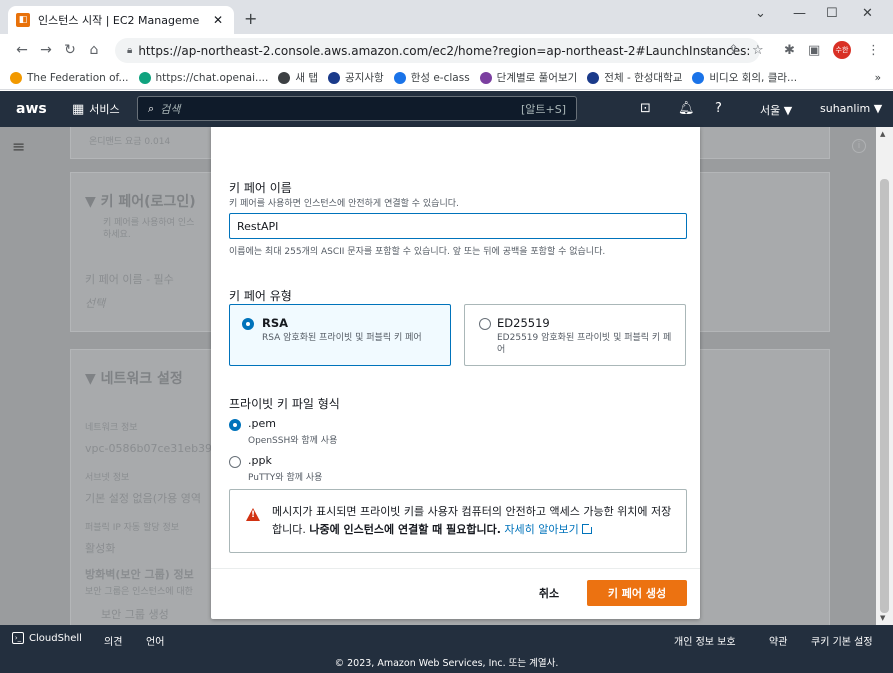 Image resolution: width=893 pixels, height=673 pixels. Describe the element at coordinates (634, 77) in the screenshot. I see `bookmark-item: 전체 - 한성대학교` at that location.